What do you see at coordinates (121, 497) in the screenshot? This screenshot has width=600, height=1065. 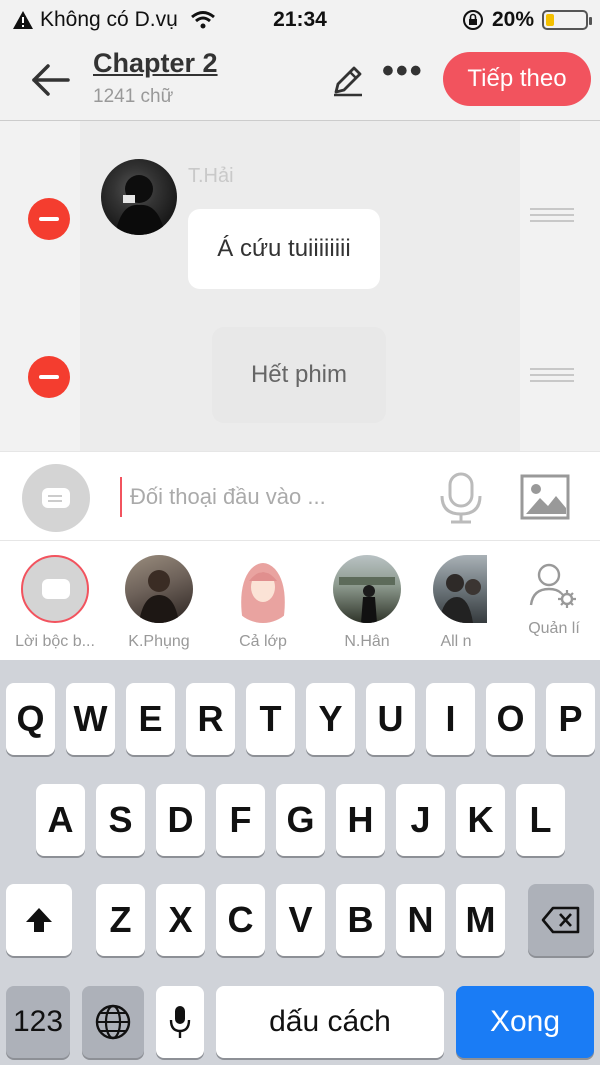 I see `text-caret` at bounding box center [121, 497].